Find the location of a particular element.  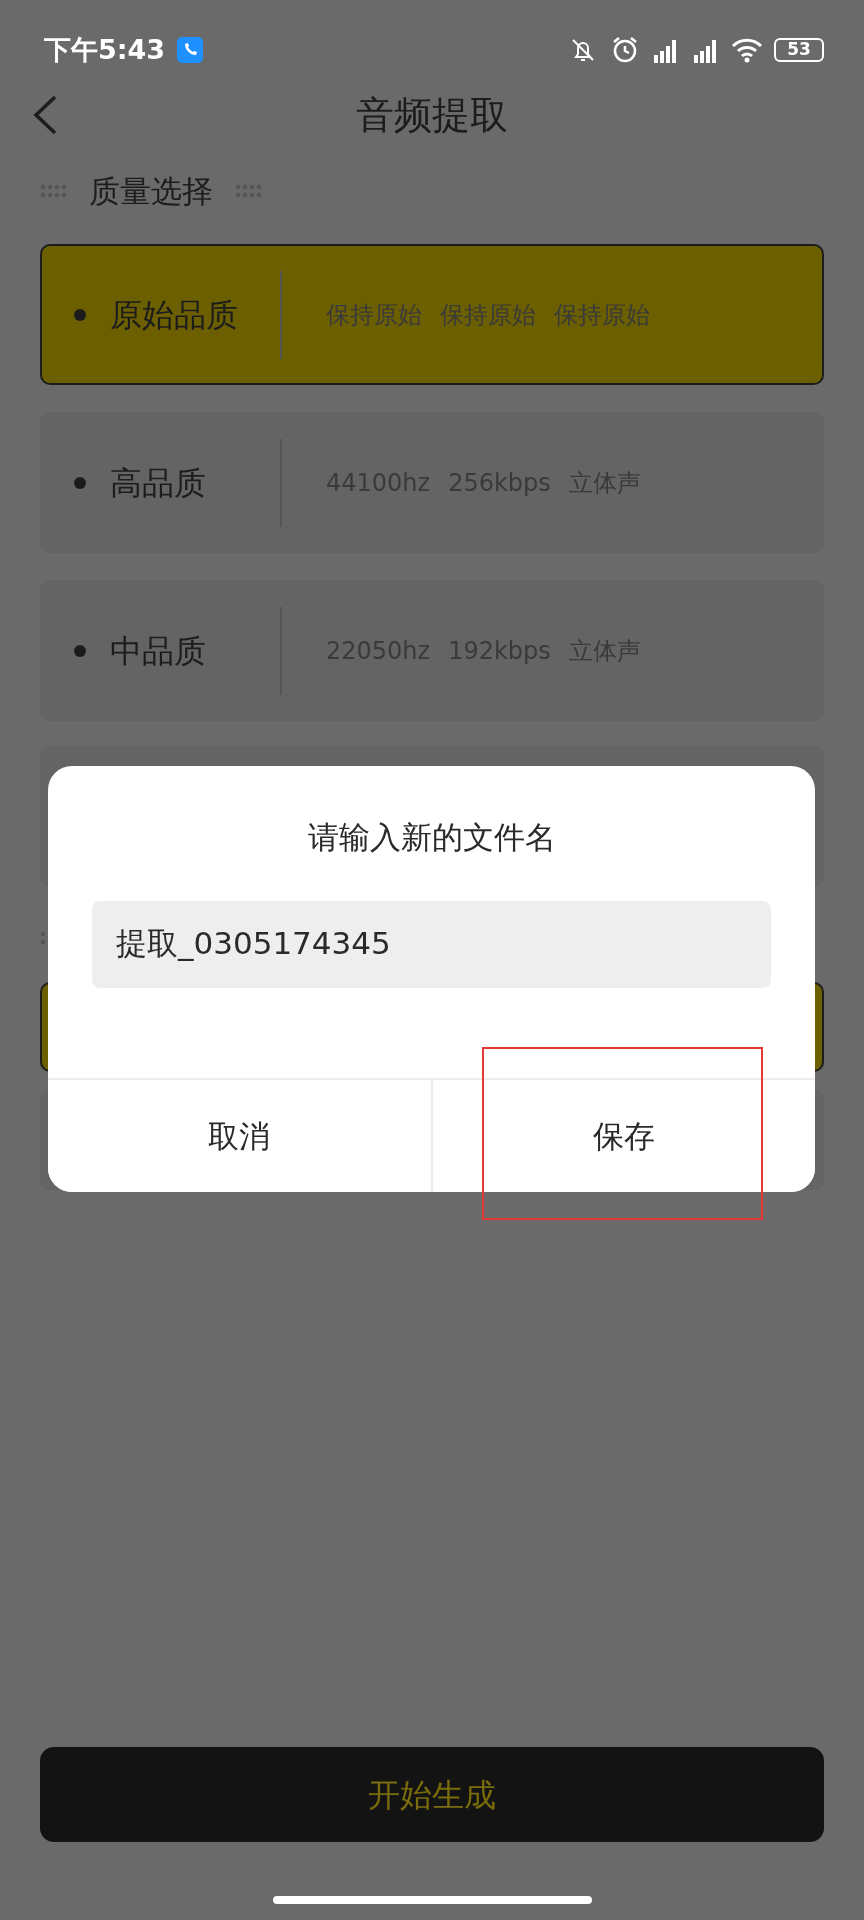

filename-field: 提取_0305174345 is located at coordinates (431, 944).